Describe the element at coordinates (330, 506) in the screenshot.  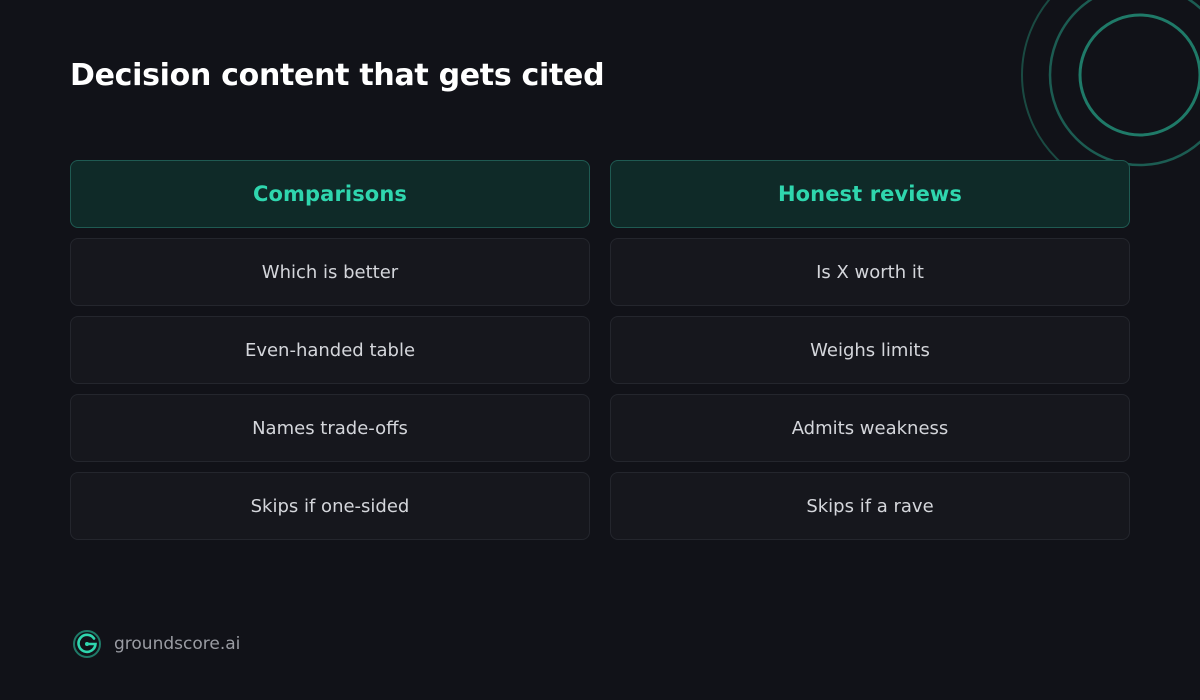
I see `list-item: Skips if one-sided` at that location.